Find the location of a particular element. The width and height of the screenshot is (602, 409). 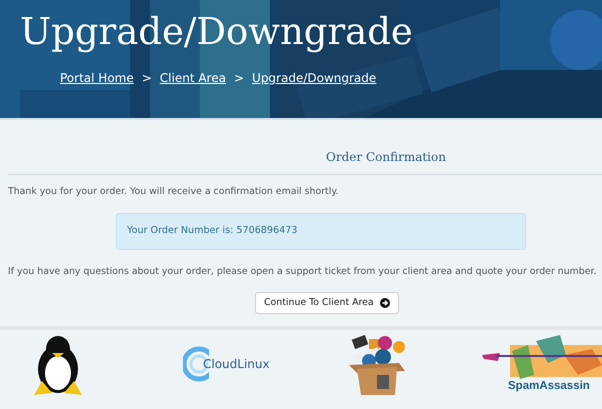

support-text: If you have any questions about your order, please open a support ticket from your client area and quote your order number. is located at coordinates (301, 272).